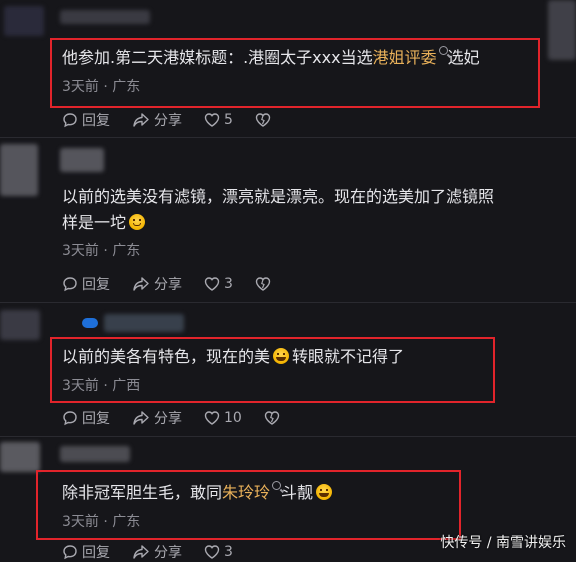 The height and width of the screenshot is (562, 576). What do you see at coordinates (233, 356) in the screenshot?
I see `comment-text: 以前的美各有特色，现在的美 转眼就不记得了` at bounding box center [233, 356].